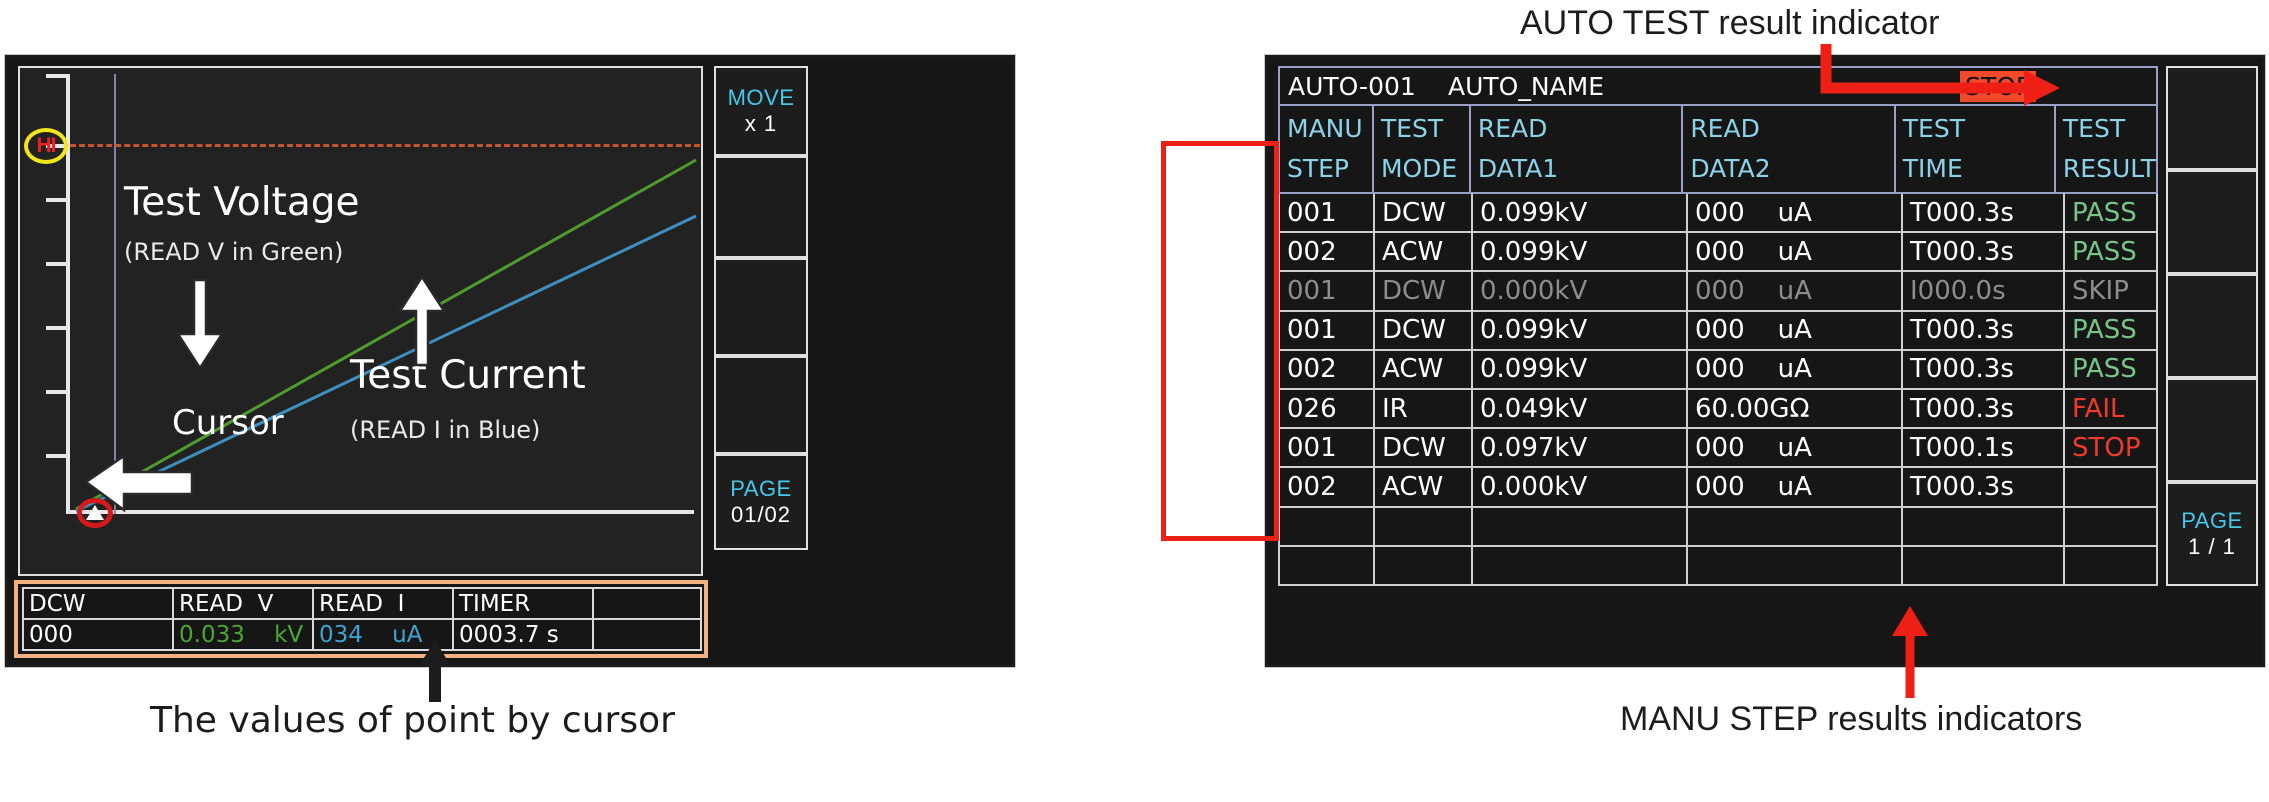 Image resolution: width=2269 pixels, height=802 pixels. Describe the element at coordinates (2109, 148) in the screenshot. I see `col-header-test-result: TEST RESULT` at that location.